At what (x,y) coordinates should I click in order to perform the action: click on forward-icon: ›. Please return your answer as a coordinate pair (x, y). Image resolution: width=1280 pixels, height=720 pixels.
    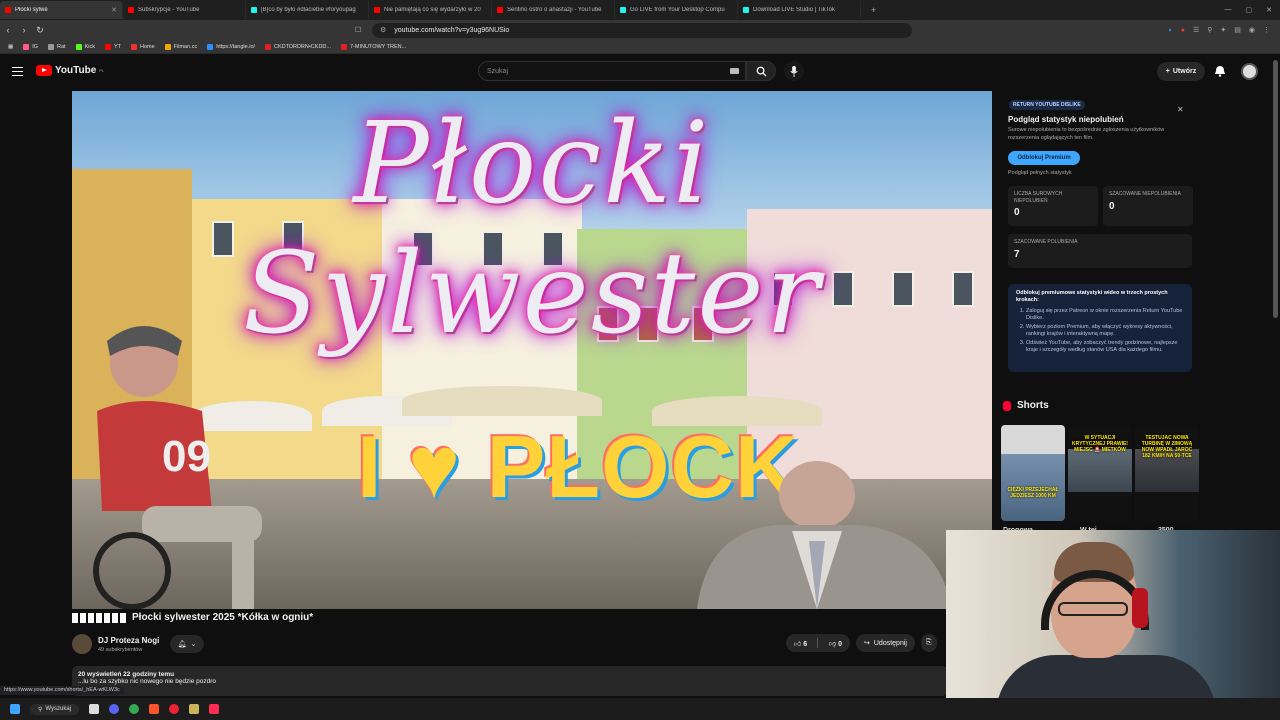
    Looking at the image, I should click on (24, 30).